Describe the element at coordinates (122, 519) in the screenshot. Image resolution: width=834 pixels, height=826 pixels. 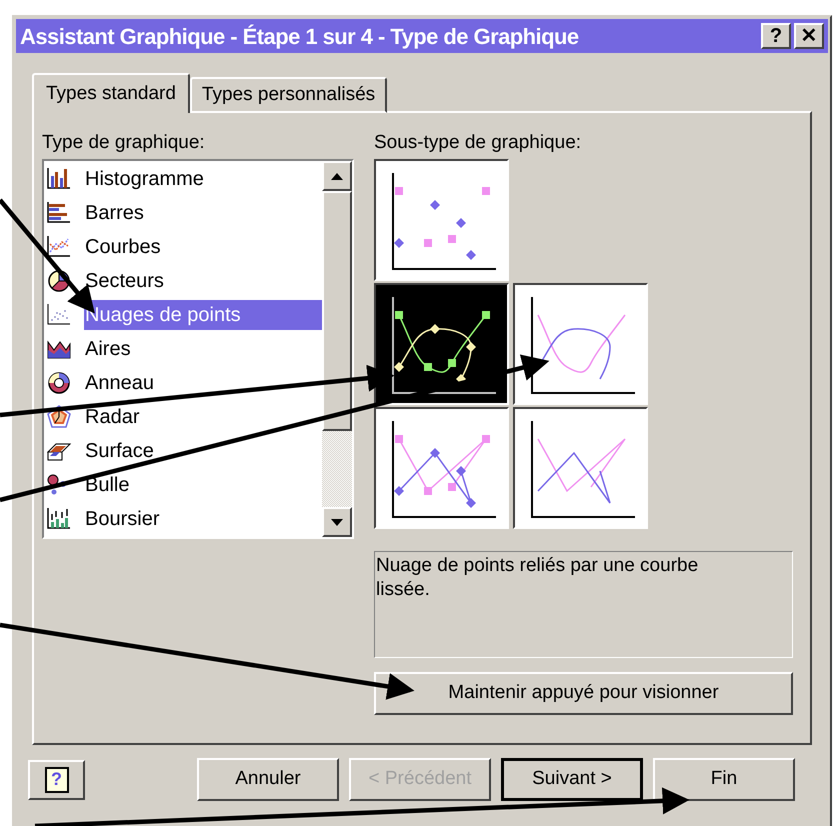
I see `chart-type-item: Boursier` at that location.